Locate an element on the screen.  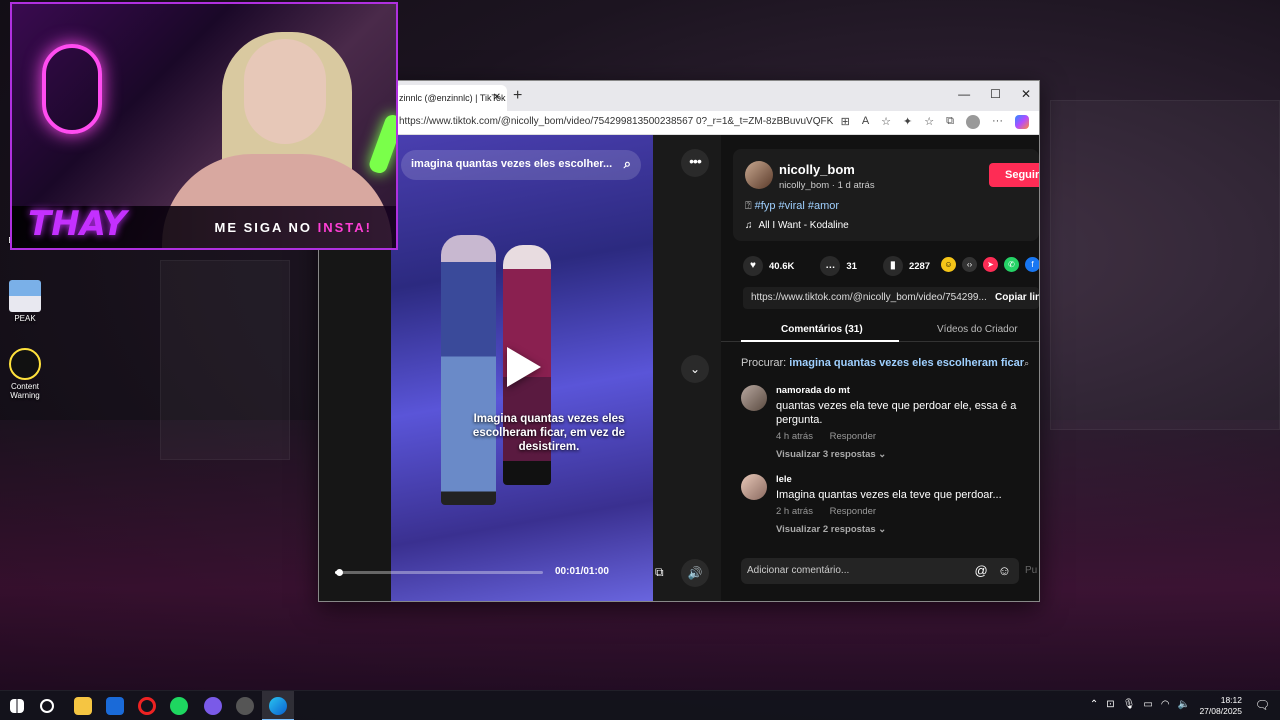
clock: 18:12 27/08/2025 is located at coordinates (1220, 706).